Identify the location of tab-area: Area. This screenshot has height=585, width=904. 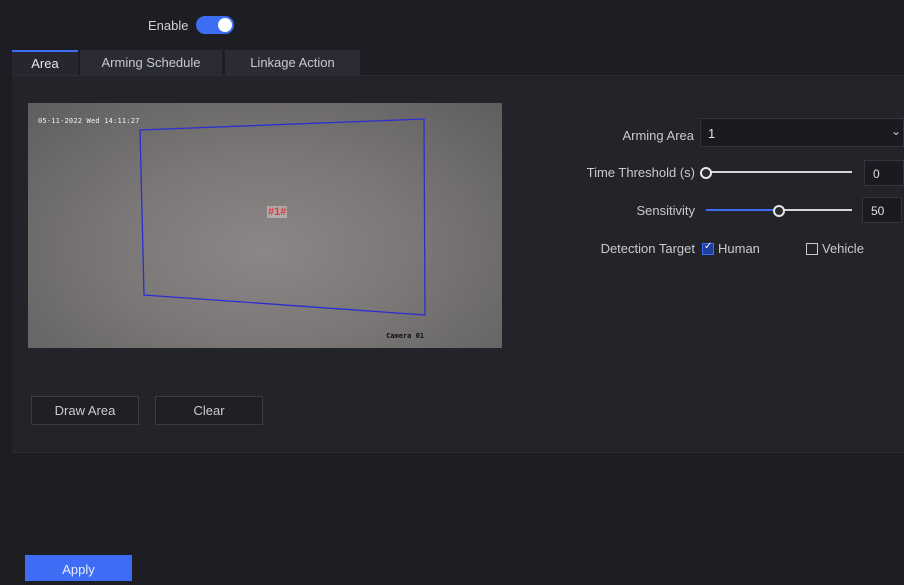
(45, 62).